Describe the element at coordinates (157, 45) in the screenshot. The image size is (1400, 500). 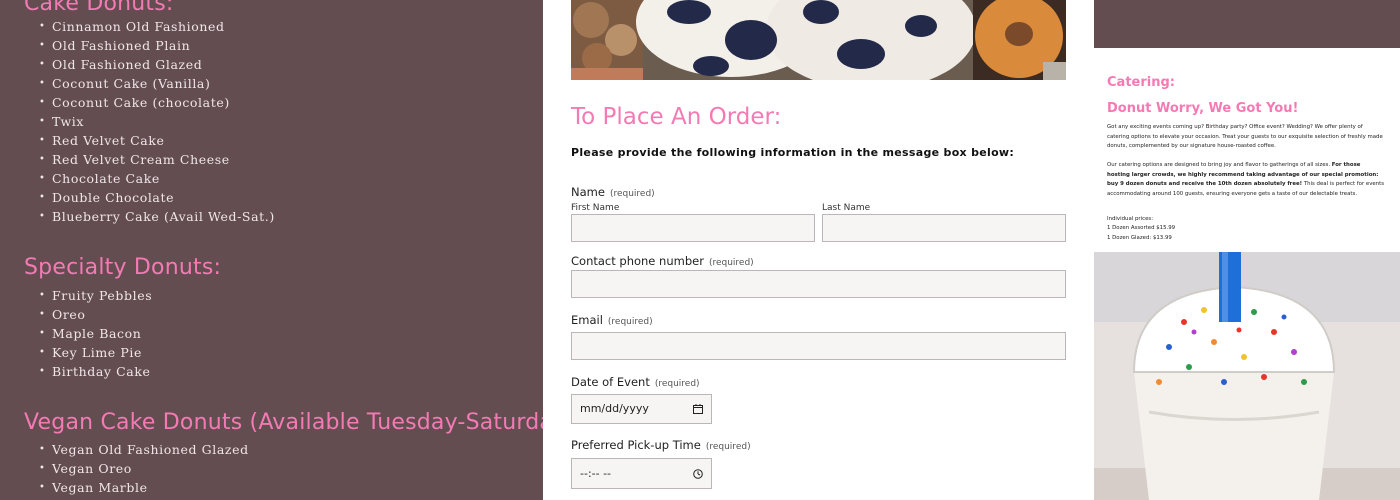
I see `list-item: Old Fashioned Plain` at that location.